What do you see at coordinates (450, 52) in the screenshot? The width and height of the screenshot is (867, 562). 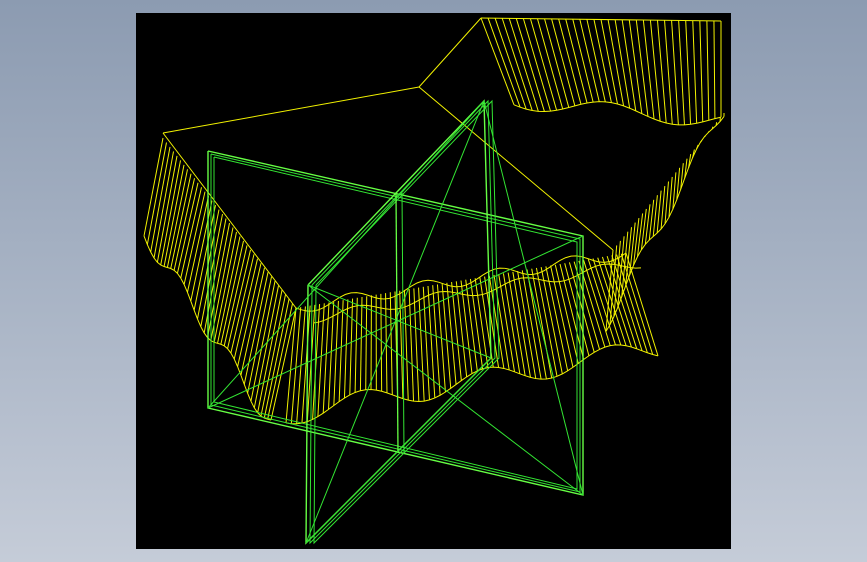 I see `cloth-flap-edge` at bounding box center [450, 52].